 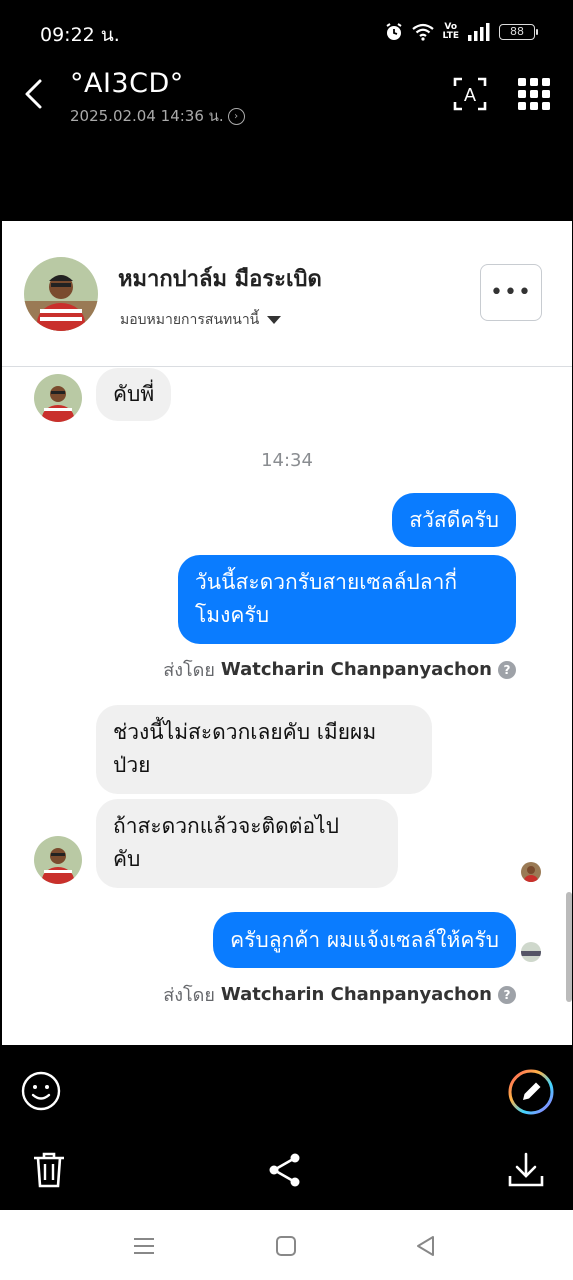 I want to click on more-options-button: •••, so click(x=511, y=292).